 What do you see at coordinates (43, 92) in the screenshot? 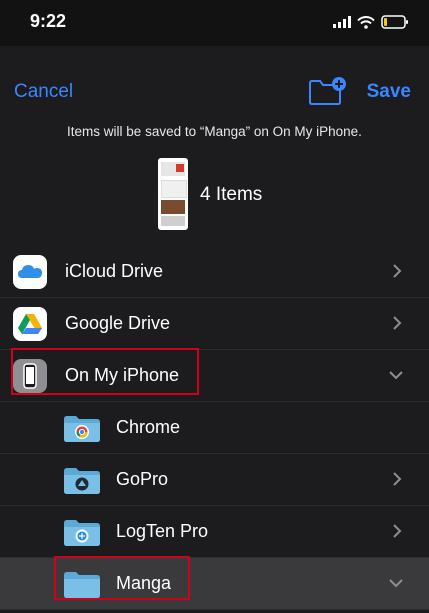
I see `cancel-button: Cancel` at bounding box center [43, 92].